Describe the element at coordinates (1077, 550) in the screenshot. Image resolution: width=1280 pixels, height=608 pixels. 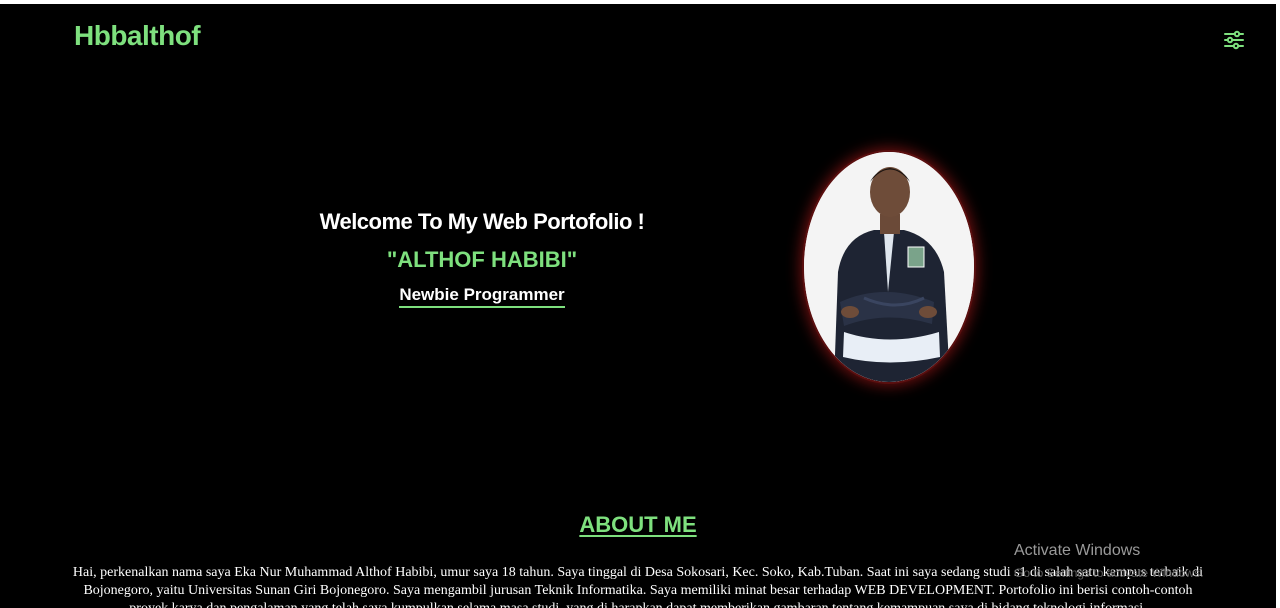
I see `windows-activation-watermark: Activate Windows` at that location.